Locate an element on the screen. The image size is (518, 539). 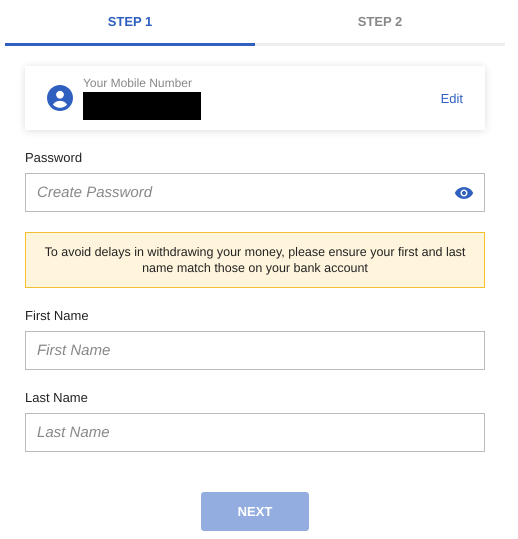
field-label: First Name is located at coordinates (57, 315).